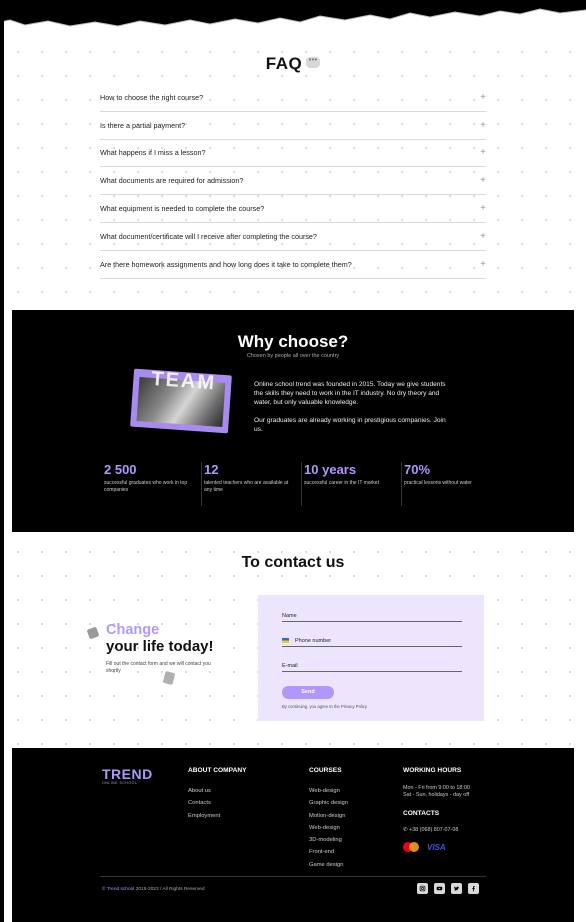 This screenshot has height=922, width=586. Describe the element at coordinates (405, 830) in the screenshot. I see `phone-icon: ✆` at that location.